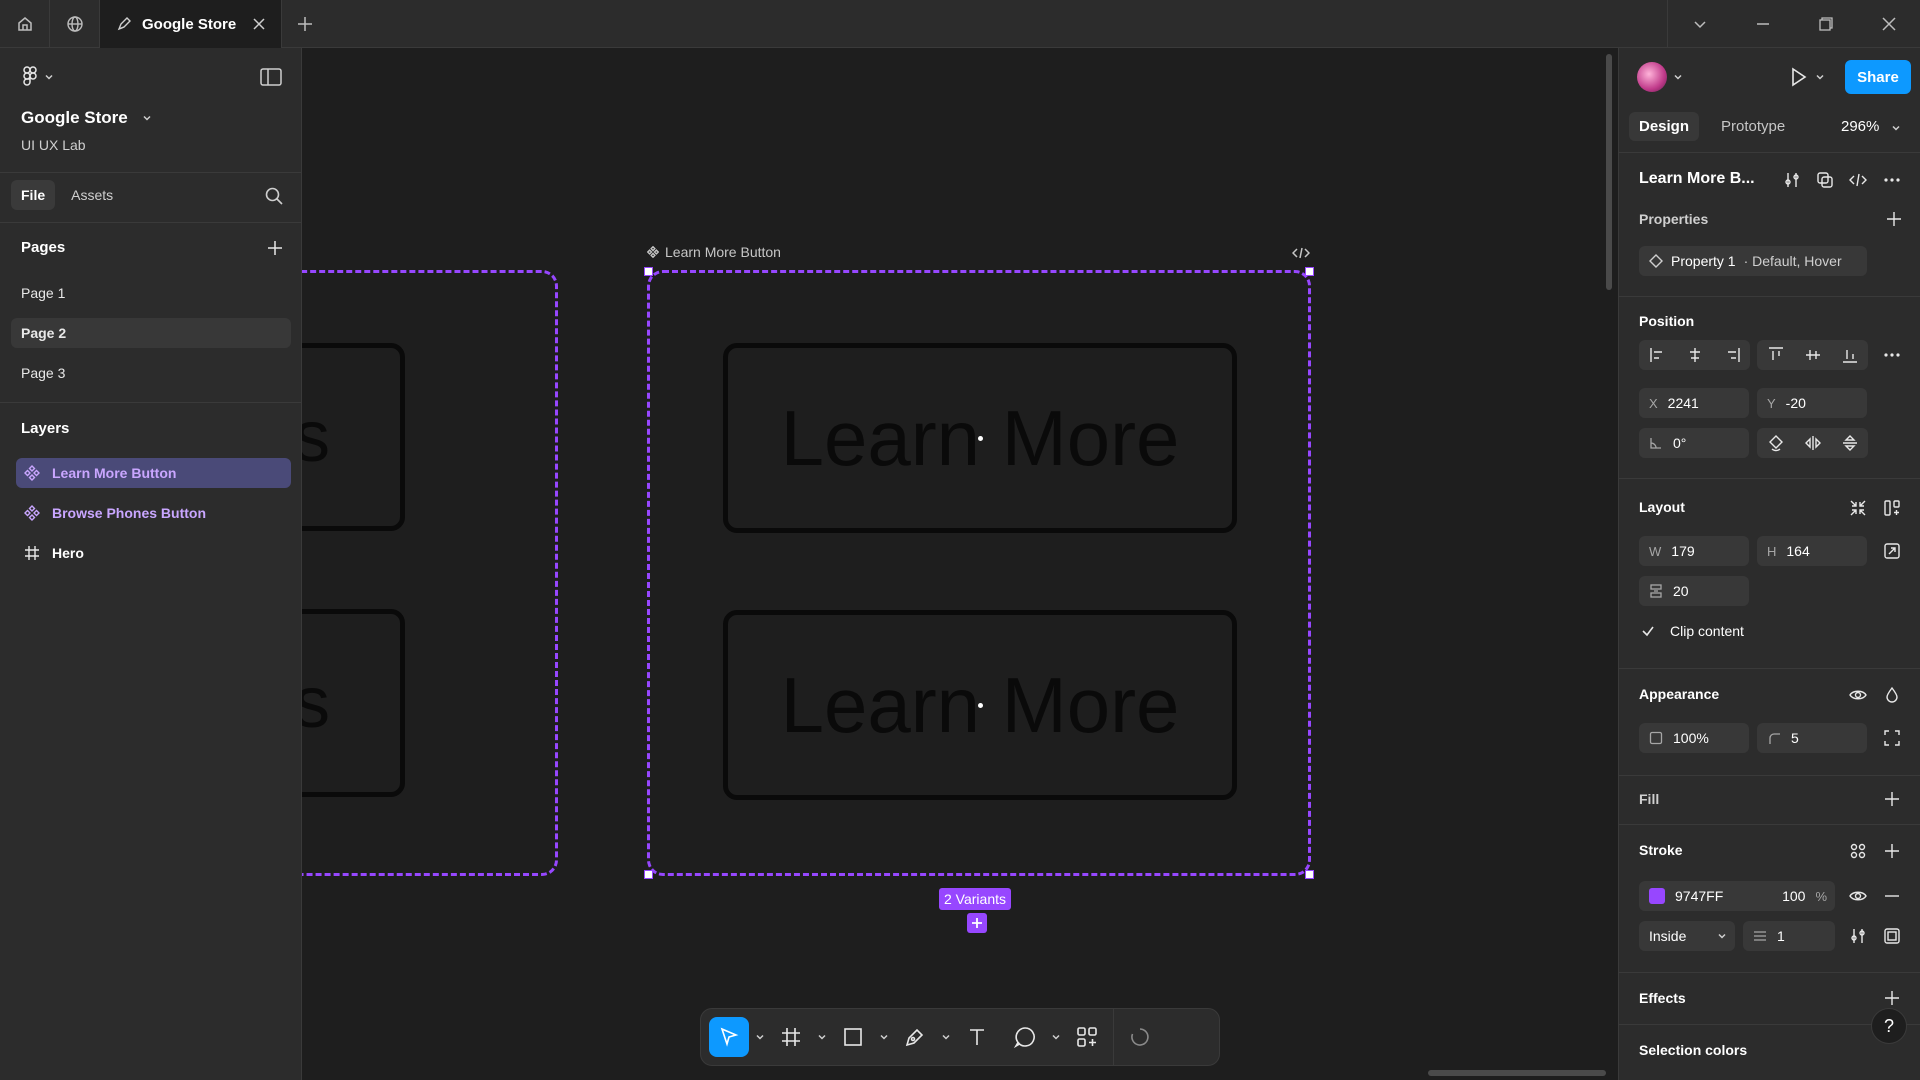  What do you see at coordinates (1892, 738) in the screenshot?
I see `independent-corners-icon` at bounding box center [1892, 738].